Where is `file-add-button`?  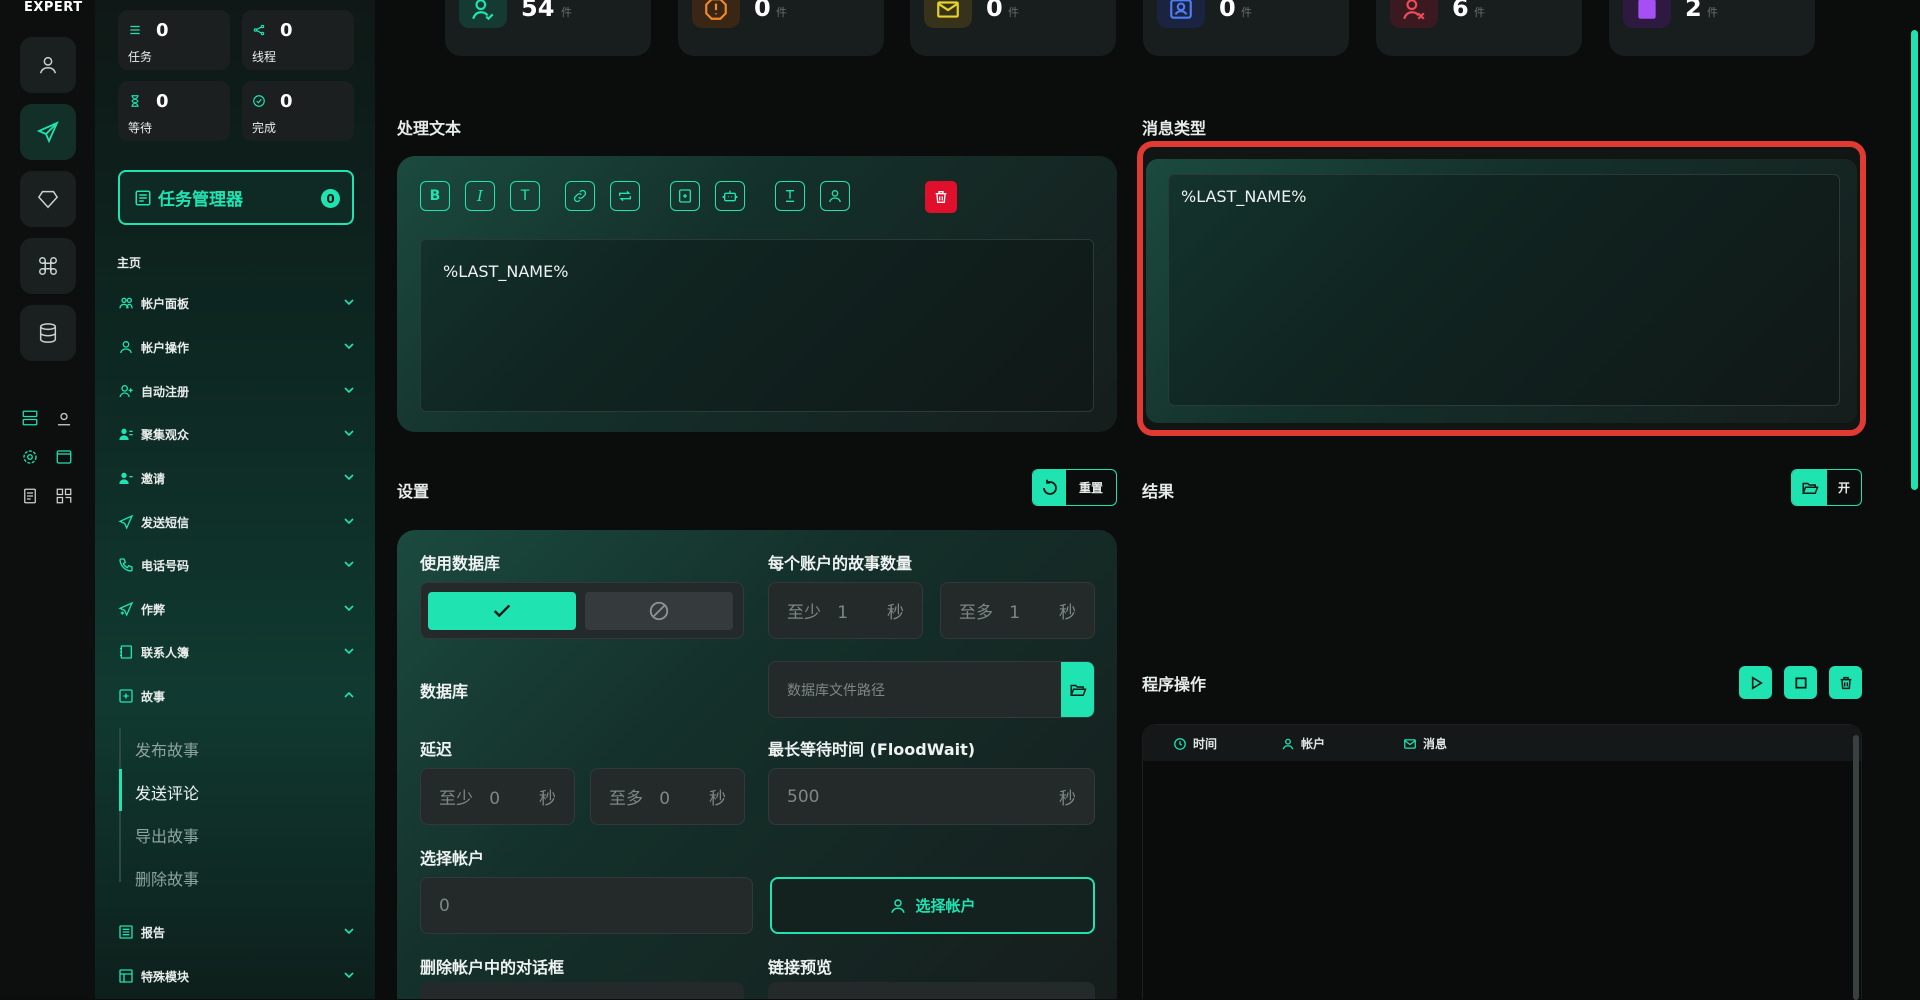 file-add-button is located at coordinates (685, 196).